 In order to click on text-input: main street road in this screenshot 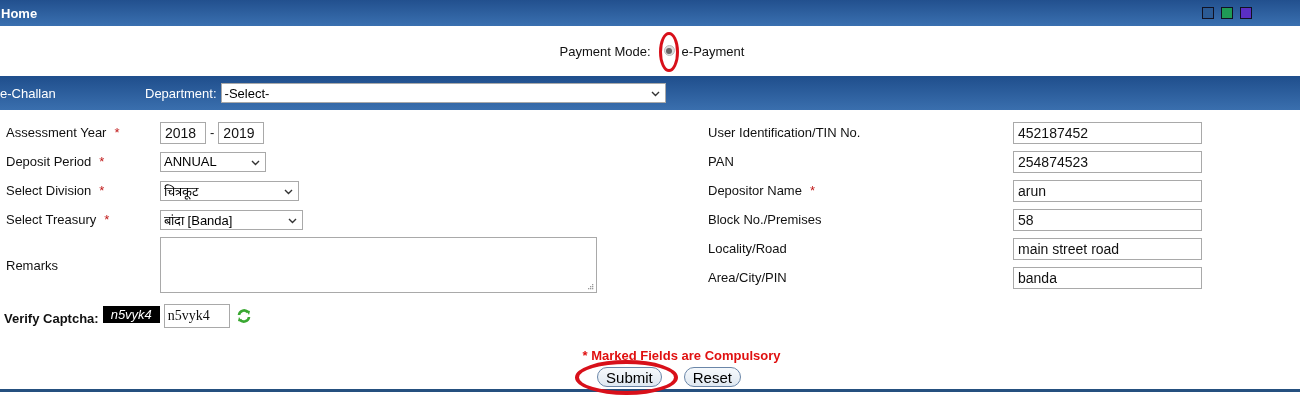, I will do `click(1107, 248)`.